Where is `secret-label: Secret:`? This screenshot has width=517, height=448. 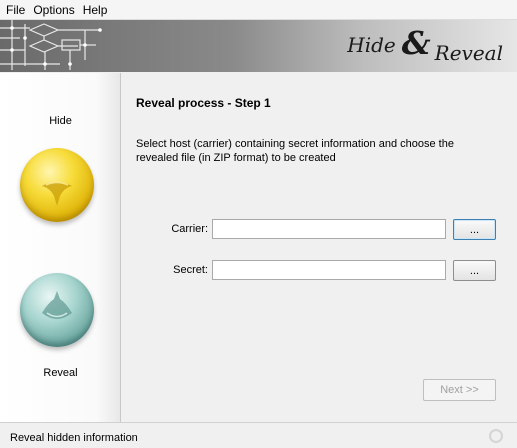 secret-label: Secret: is located at coordinates (190, 270).